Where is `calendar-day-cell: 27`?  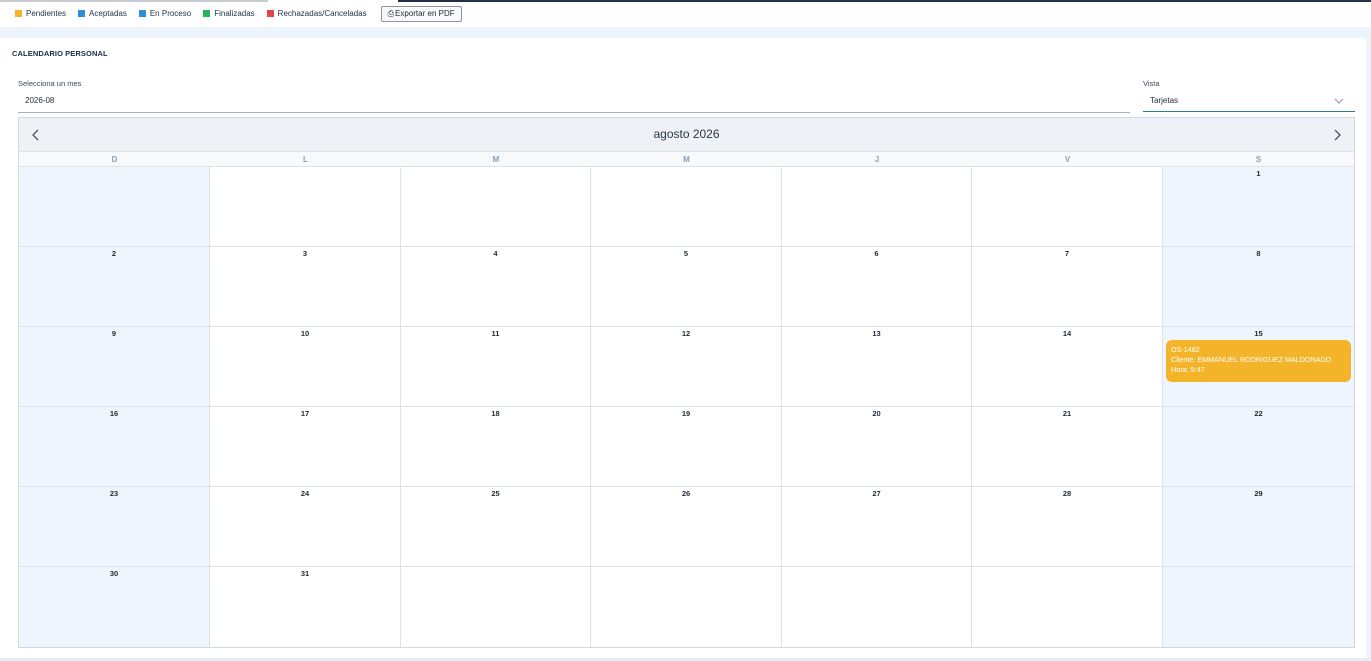 calendar-day-cell: 27 is located at coordinates (877, 527).